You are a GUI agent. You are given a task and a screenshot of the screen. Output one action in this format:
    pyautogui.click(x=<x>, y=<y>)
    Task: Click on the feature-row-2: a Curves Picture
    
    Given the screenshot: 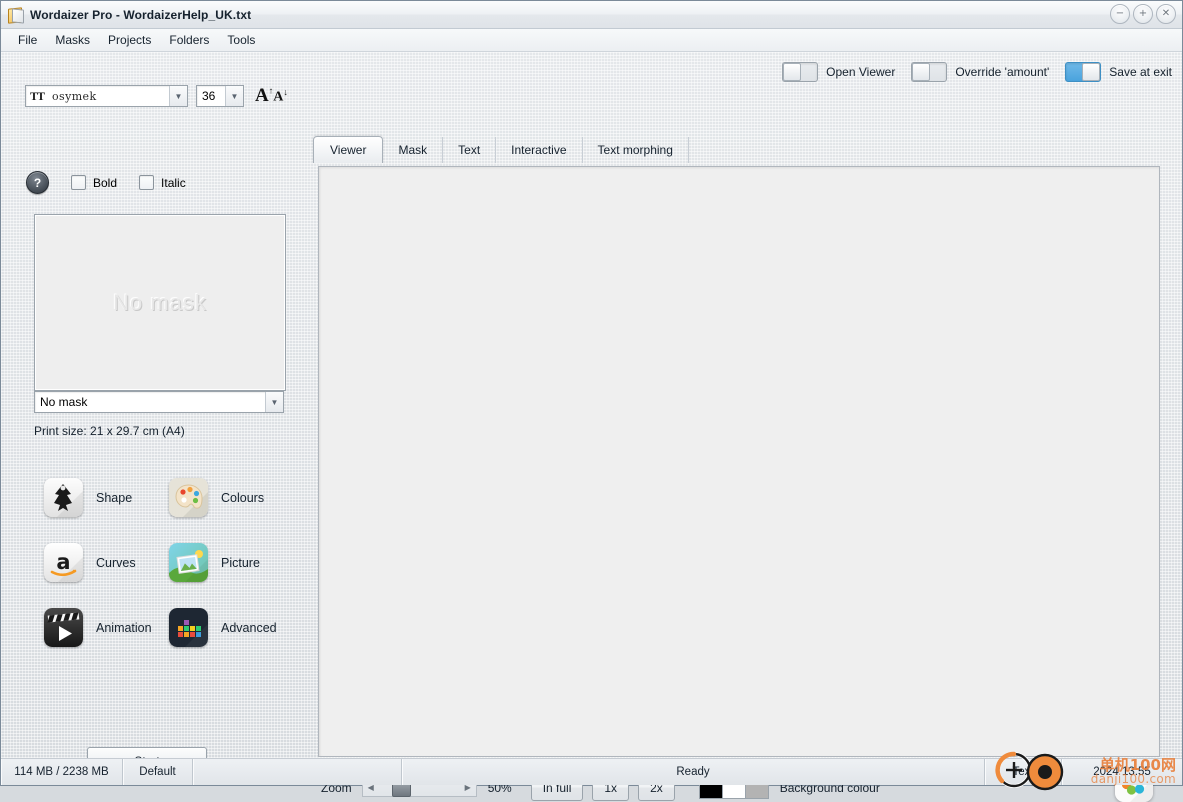 What is the action you would take?
    pyautogui.click(x=169, y=562)
    